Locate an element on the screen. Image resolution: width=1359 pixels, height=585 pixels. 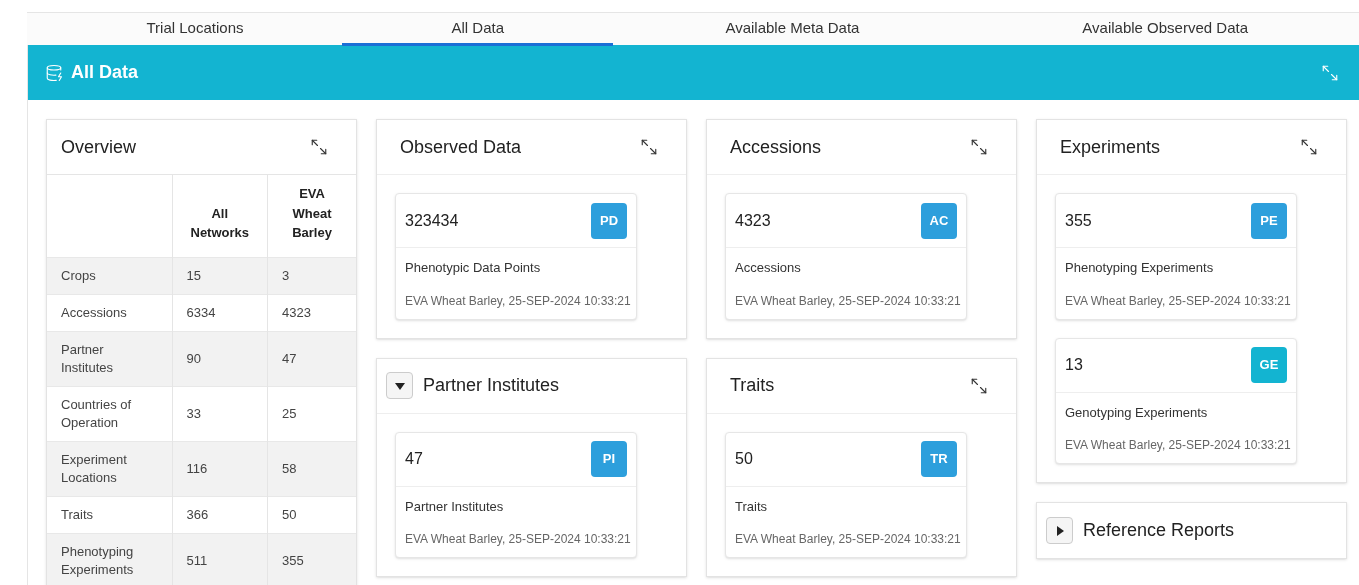
region-title: Experiments is located at coordinates (1110, 147).